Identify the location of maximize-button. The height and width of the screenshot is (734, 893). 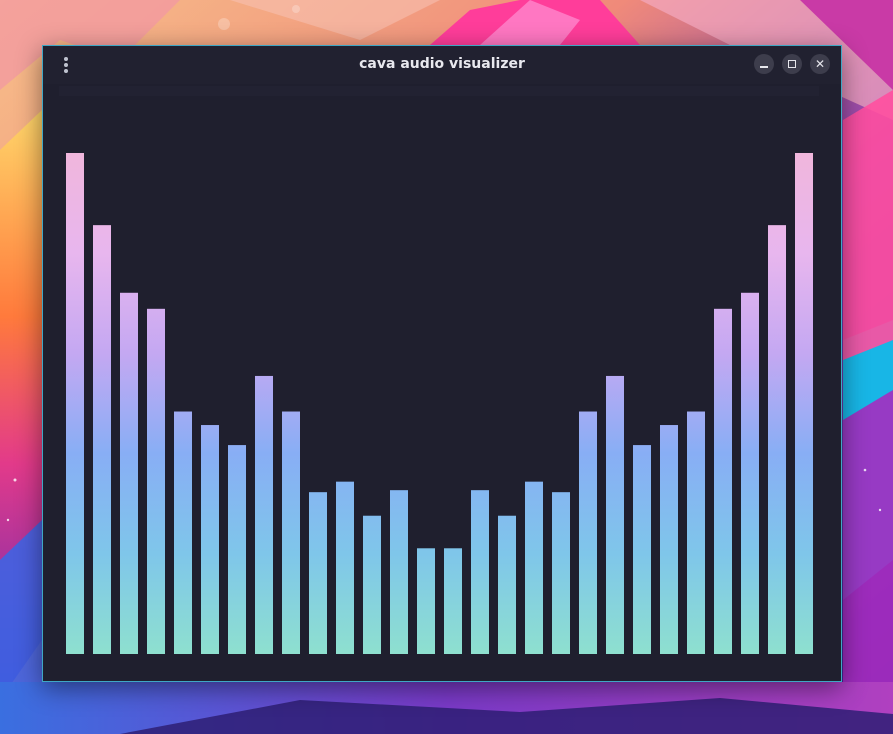
(792, 64).